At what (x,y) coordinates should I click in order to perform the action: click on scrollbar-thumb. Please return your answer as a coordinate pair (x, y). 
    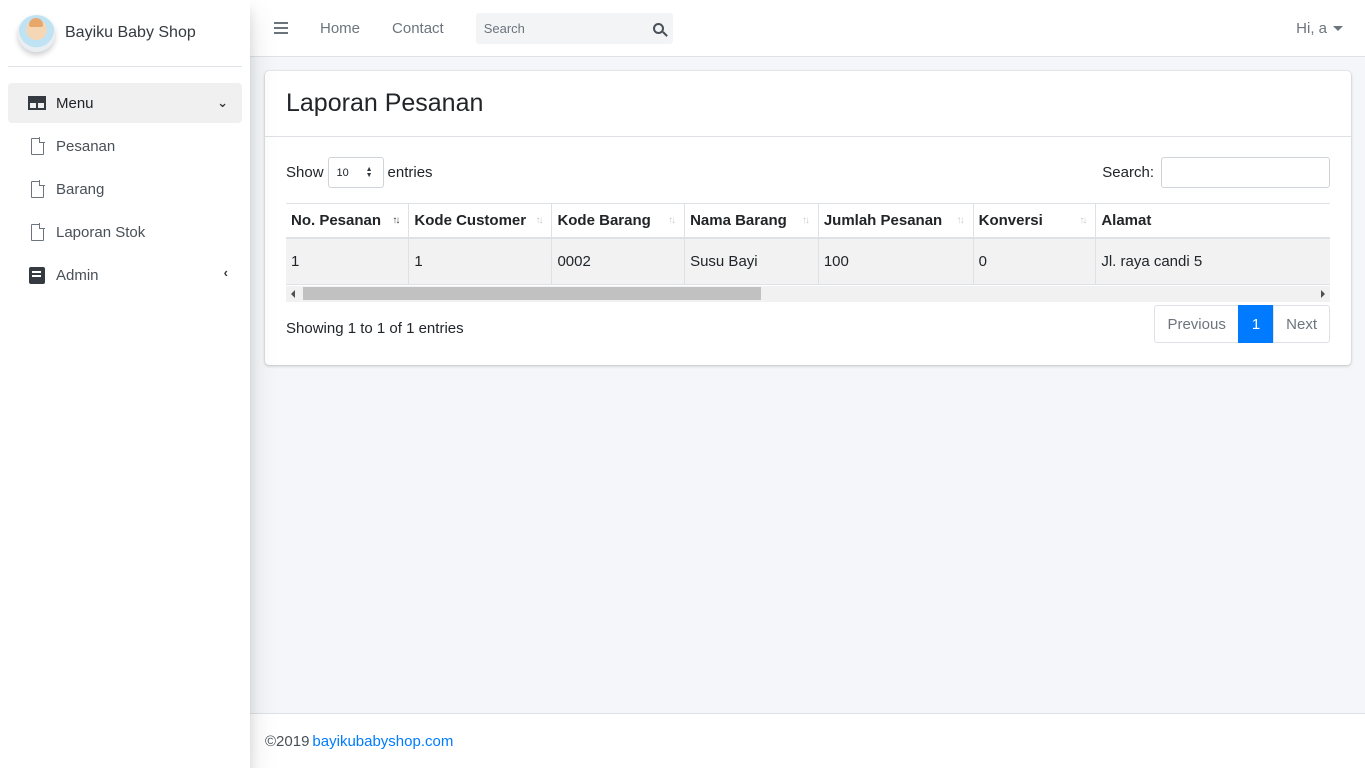
    Looking at the image, I should click on (532, 293).